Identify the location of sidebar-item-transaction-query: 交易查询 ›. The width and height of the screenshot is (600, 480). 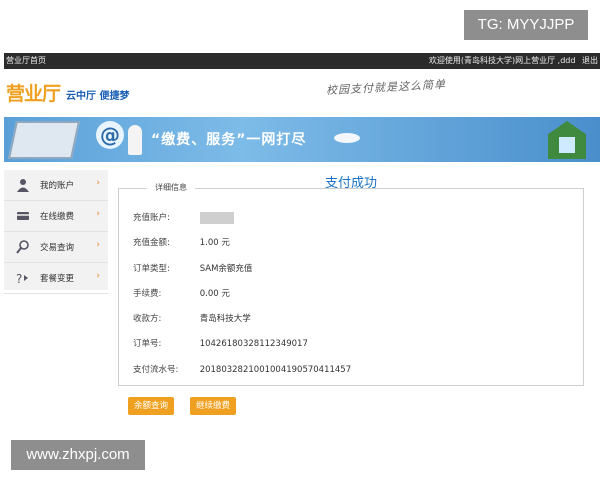
(56, 247).